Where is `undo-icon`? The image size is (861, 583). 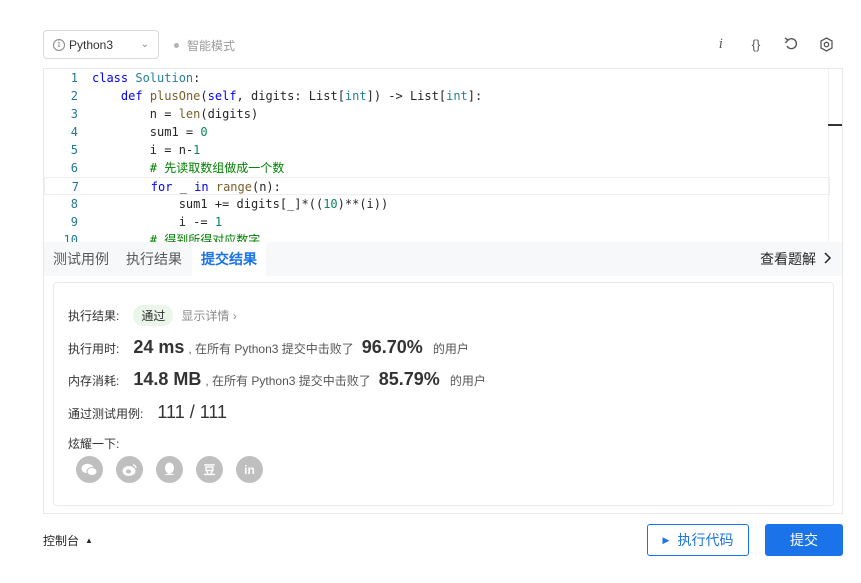 undo-icon is located at coordinates (791, 44).